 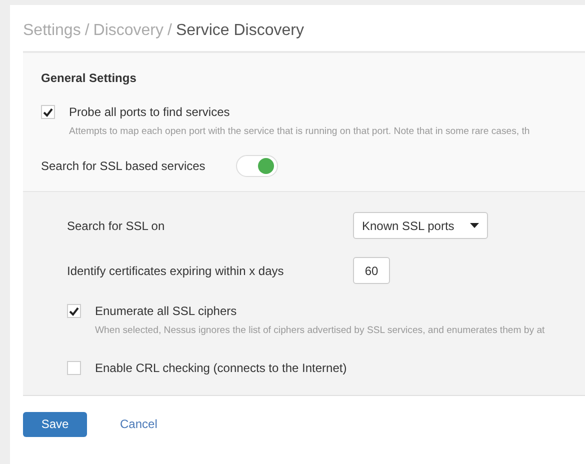 I want to click on description-text: When selected, Nessus ignores the list of ciphers advertised by SSL services, and enumerates them by at, so click(x=320, y=331).